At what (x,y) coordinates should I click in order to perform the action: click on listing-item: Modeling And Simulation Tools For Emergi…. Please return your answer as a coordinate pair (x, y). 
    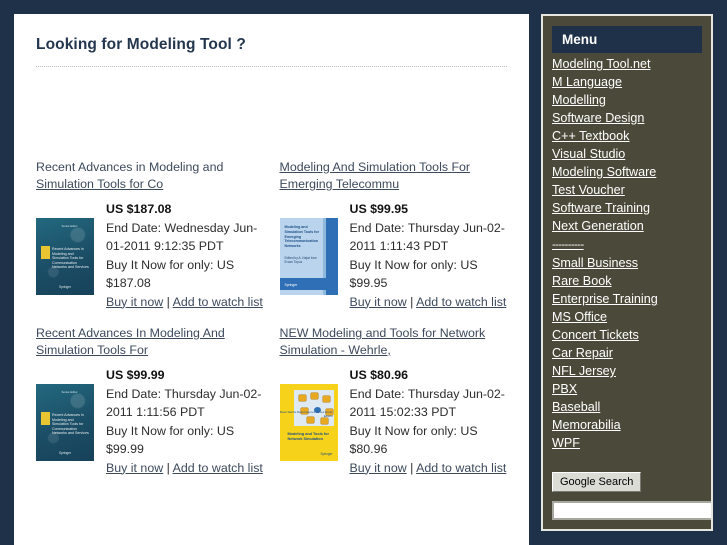
    Looking at the image, I should click on (401, 235).